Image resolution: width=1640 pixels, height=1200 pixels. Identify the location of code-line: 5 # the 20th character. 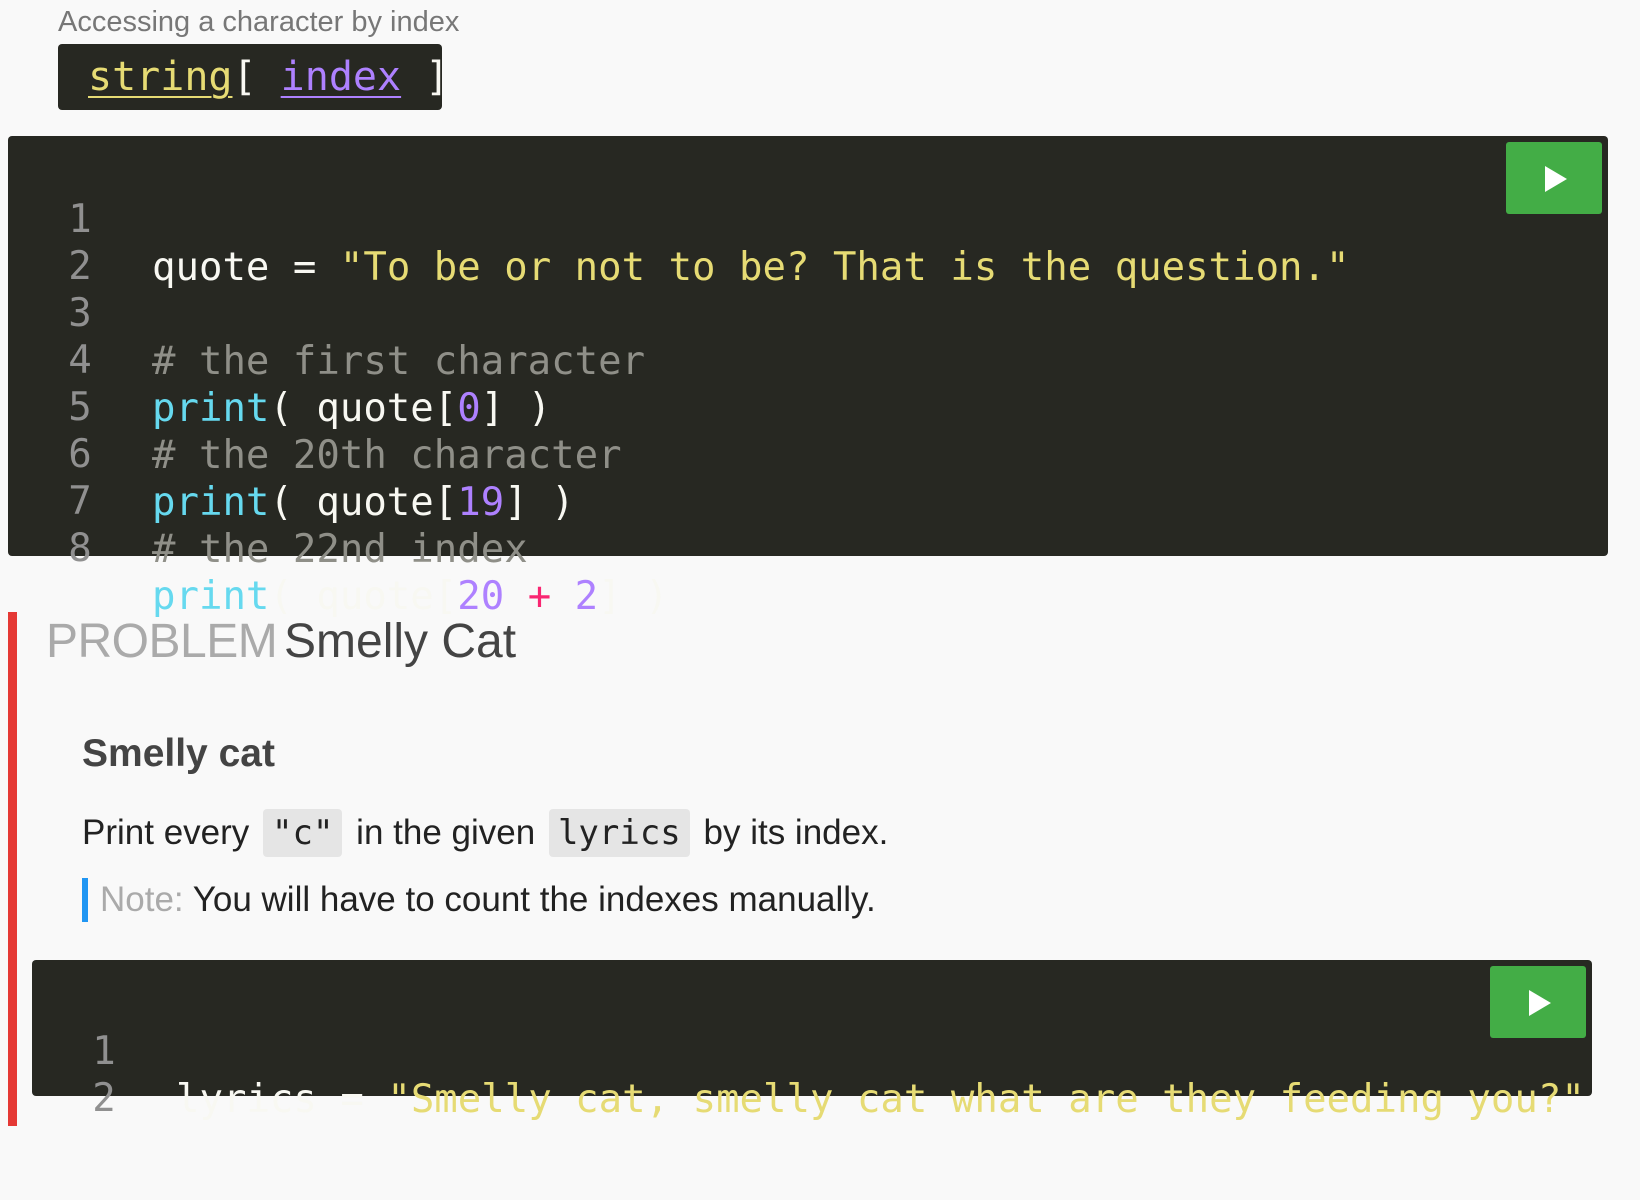
(314, 407).